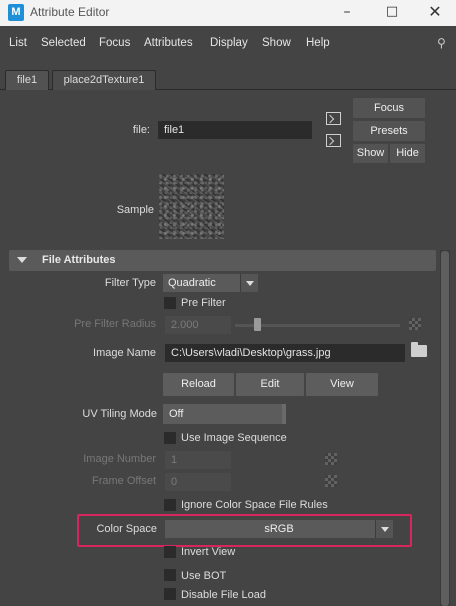 Image resolution: width=456 pixels, height=606 pixels. I want to click on title-bar: M Attribute Editor – □ ✕, so click(228, 13).